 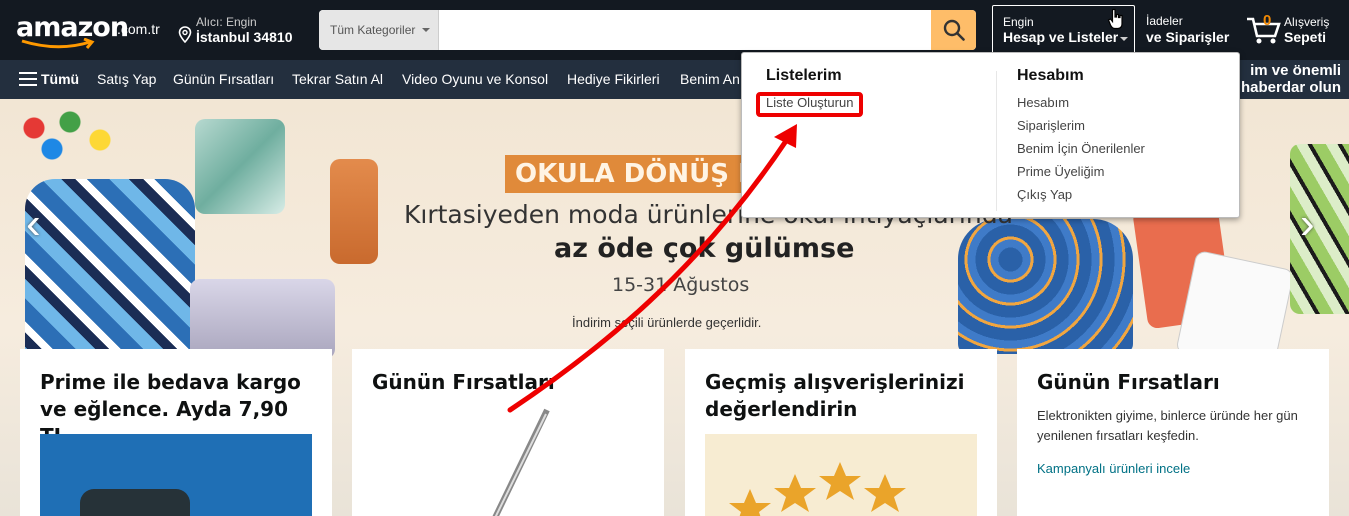 I want to click on lists-heading: Listelerim, so click(x=804, y=75).